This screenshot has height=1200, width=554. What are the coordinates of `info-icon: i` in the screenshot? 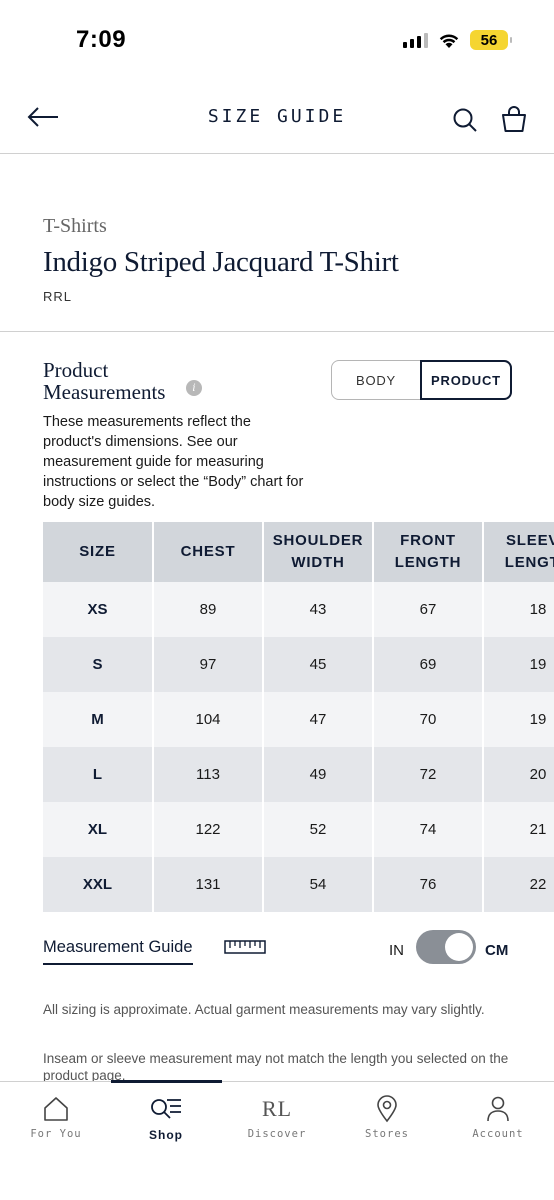 It's located at (194, 388).